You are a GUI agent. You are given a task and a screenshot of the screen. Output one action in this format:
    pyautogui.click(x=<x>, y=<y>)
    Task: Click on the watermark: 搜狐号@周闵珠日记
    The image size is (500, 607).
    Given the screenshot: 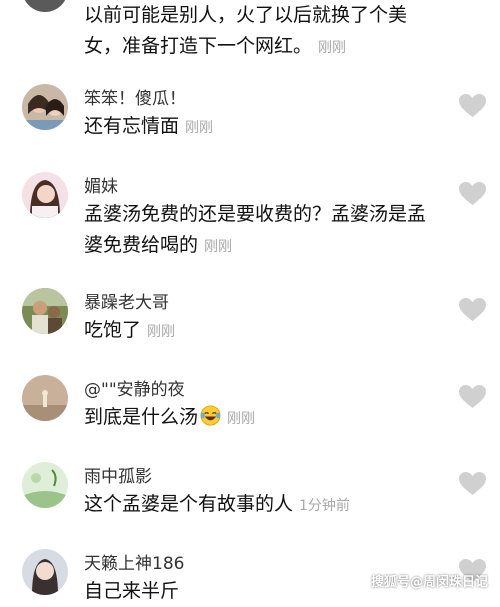 What is the action you would take?
    pyautogui.click(x=422, y=580)
    